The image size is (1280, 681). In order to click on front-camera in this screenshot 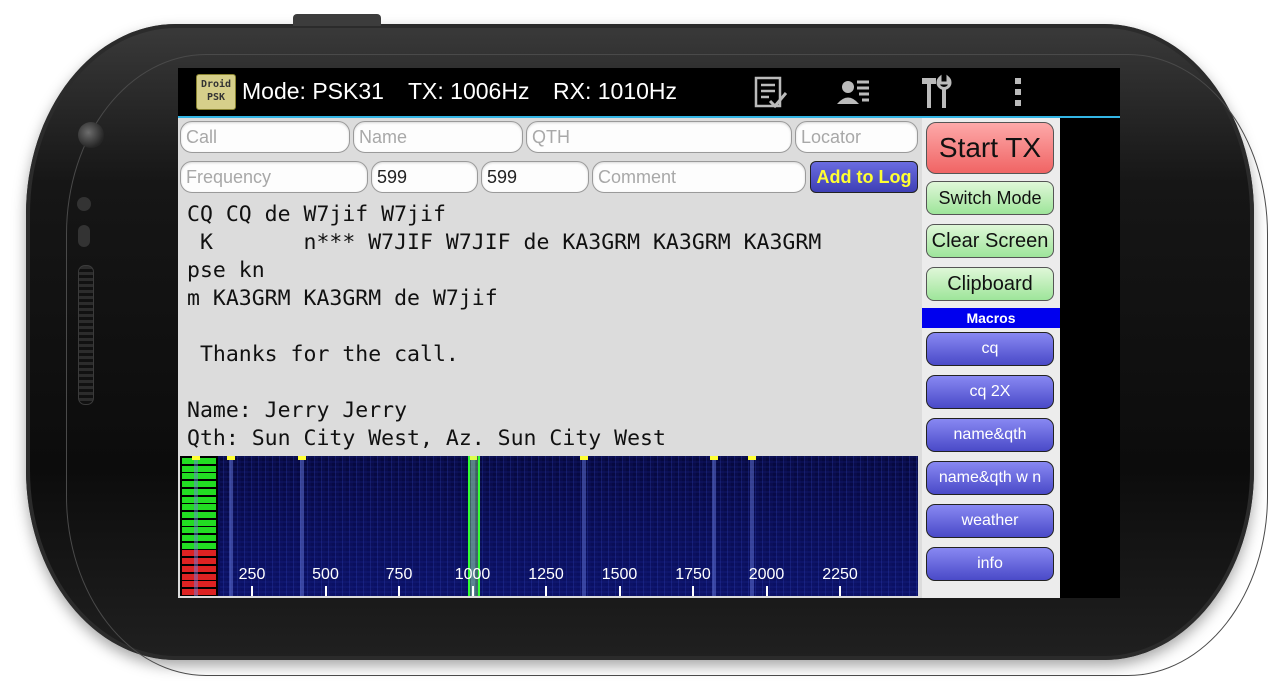, I will do `click(91, 135)`.